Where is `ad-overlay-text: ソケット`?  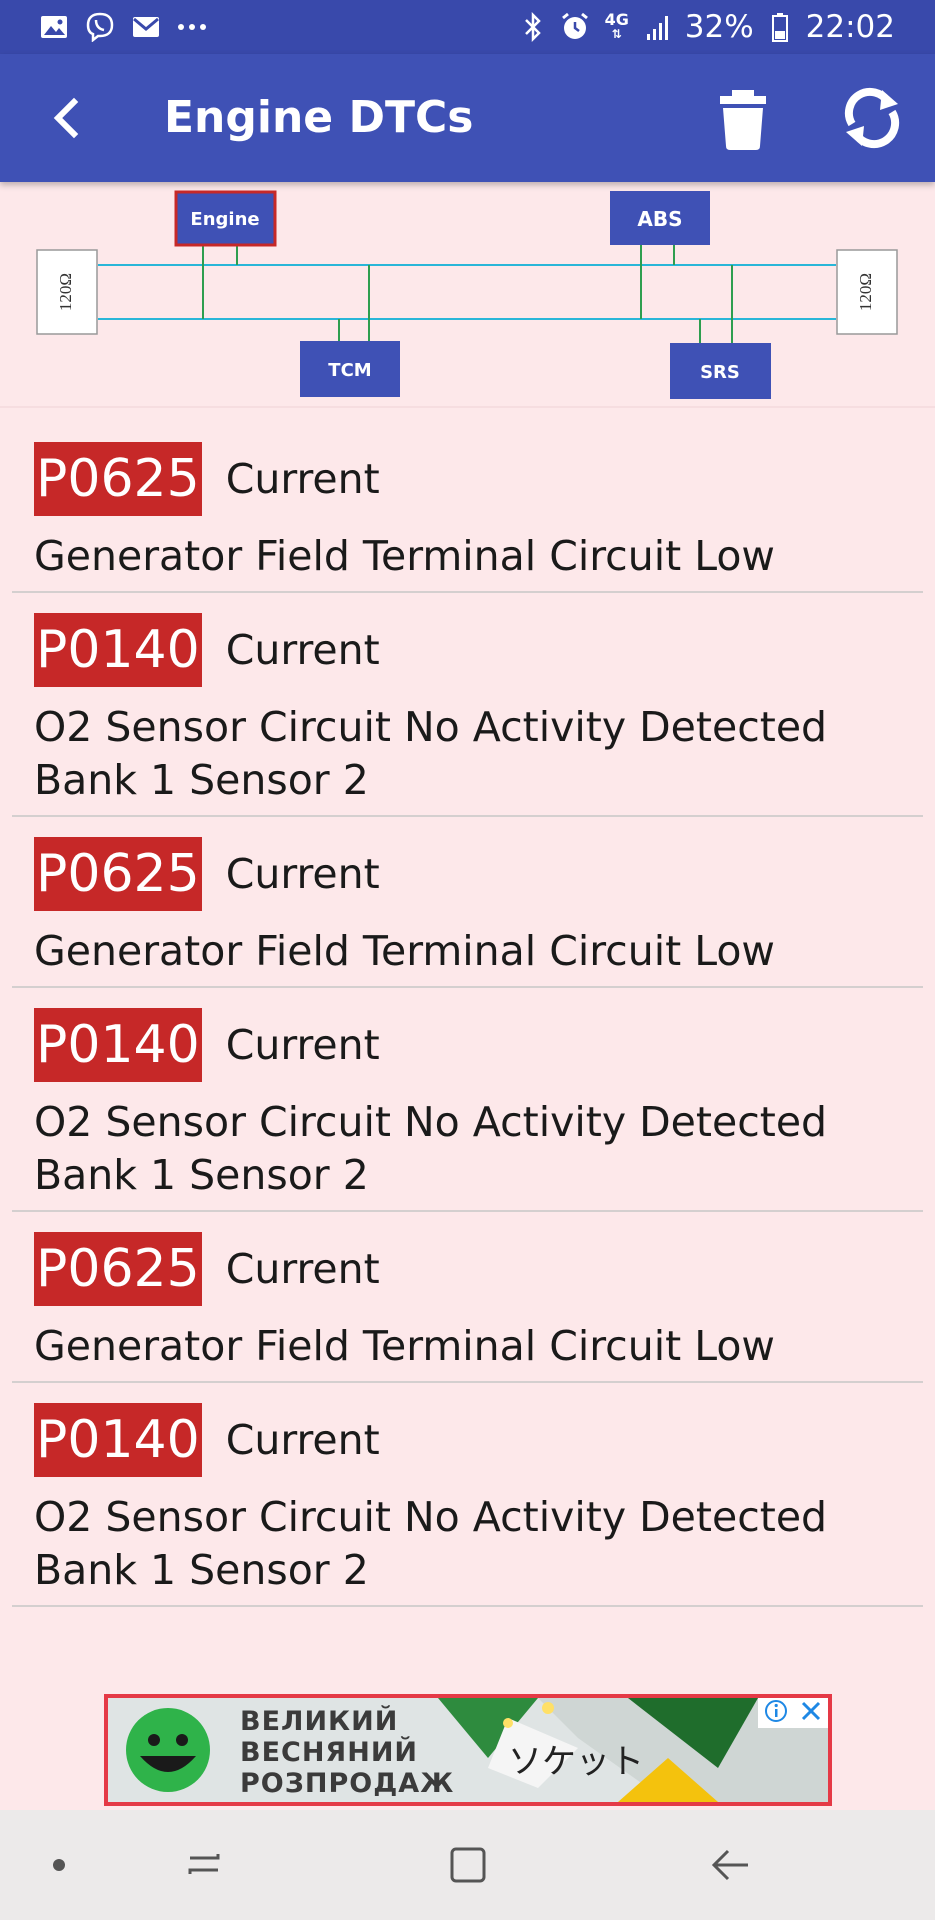
ad-overlay-text: ソケット is located at coordinates (576, 1762).